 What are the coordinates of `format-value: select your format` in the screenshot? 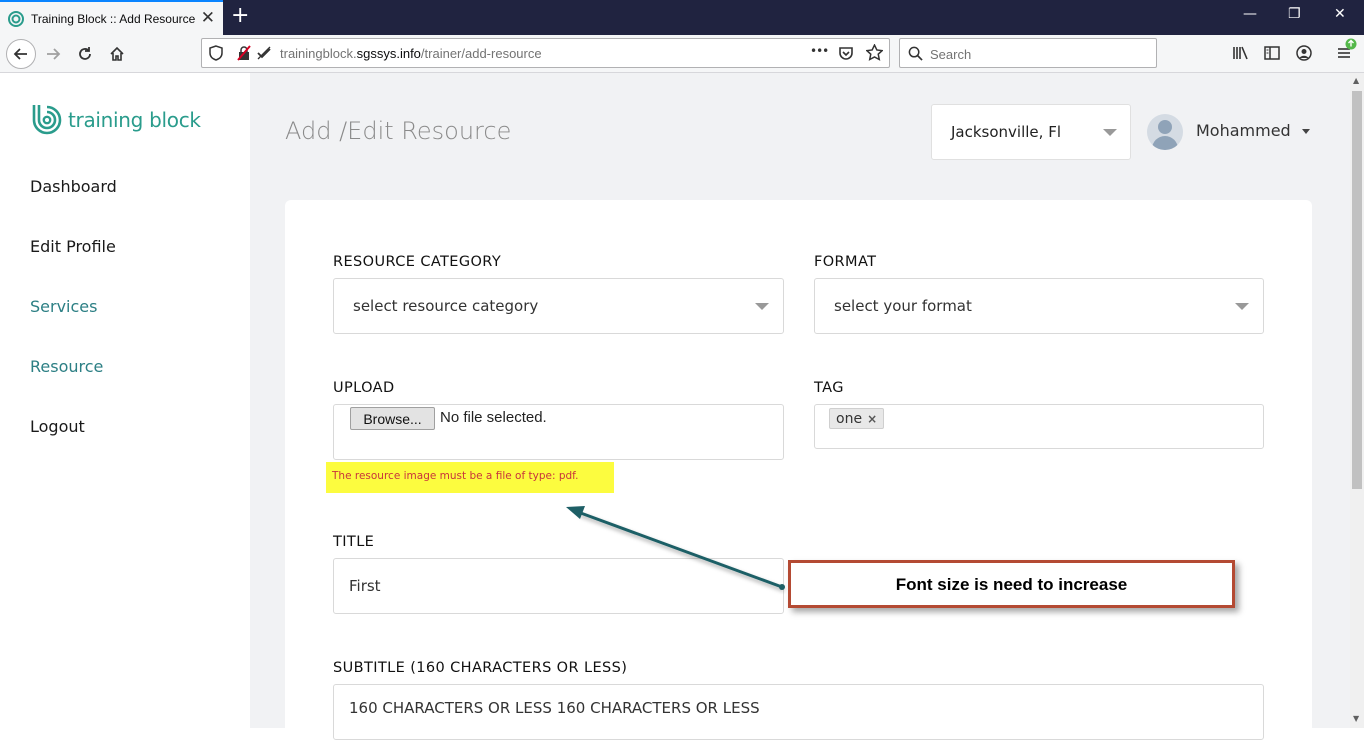 It's located at (903, 306).